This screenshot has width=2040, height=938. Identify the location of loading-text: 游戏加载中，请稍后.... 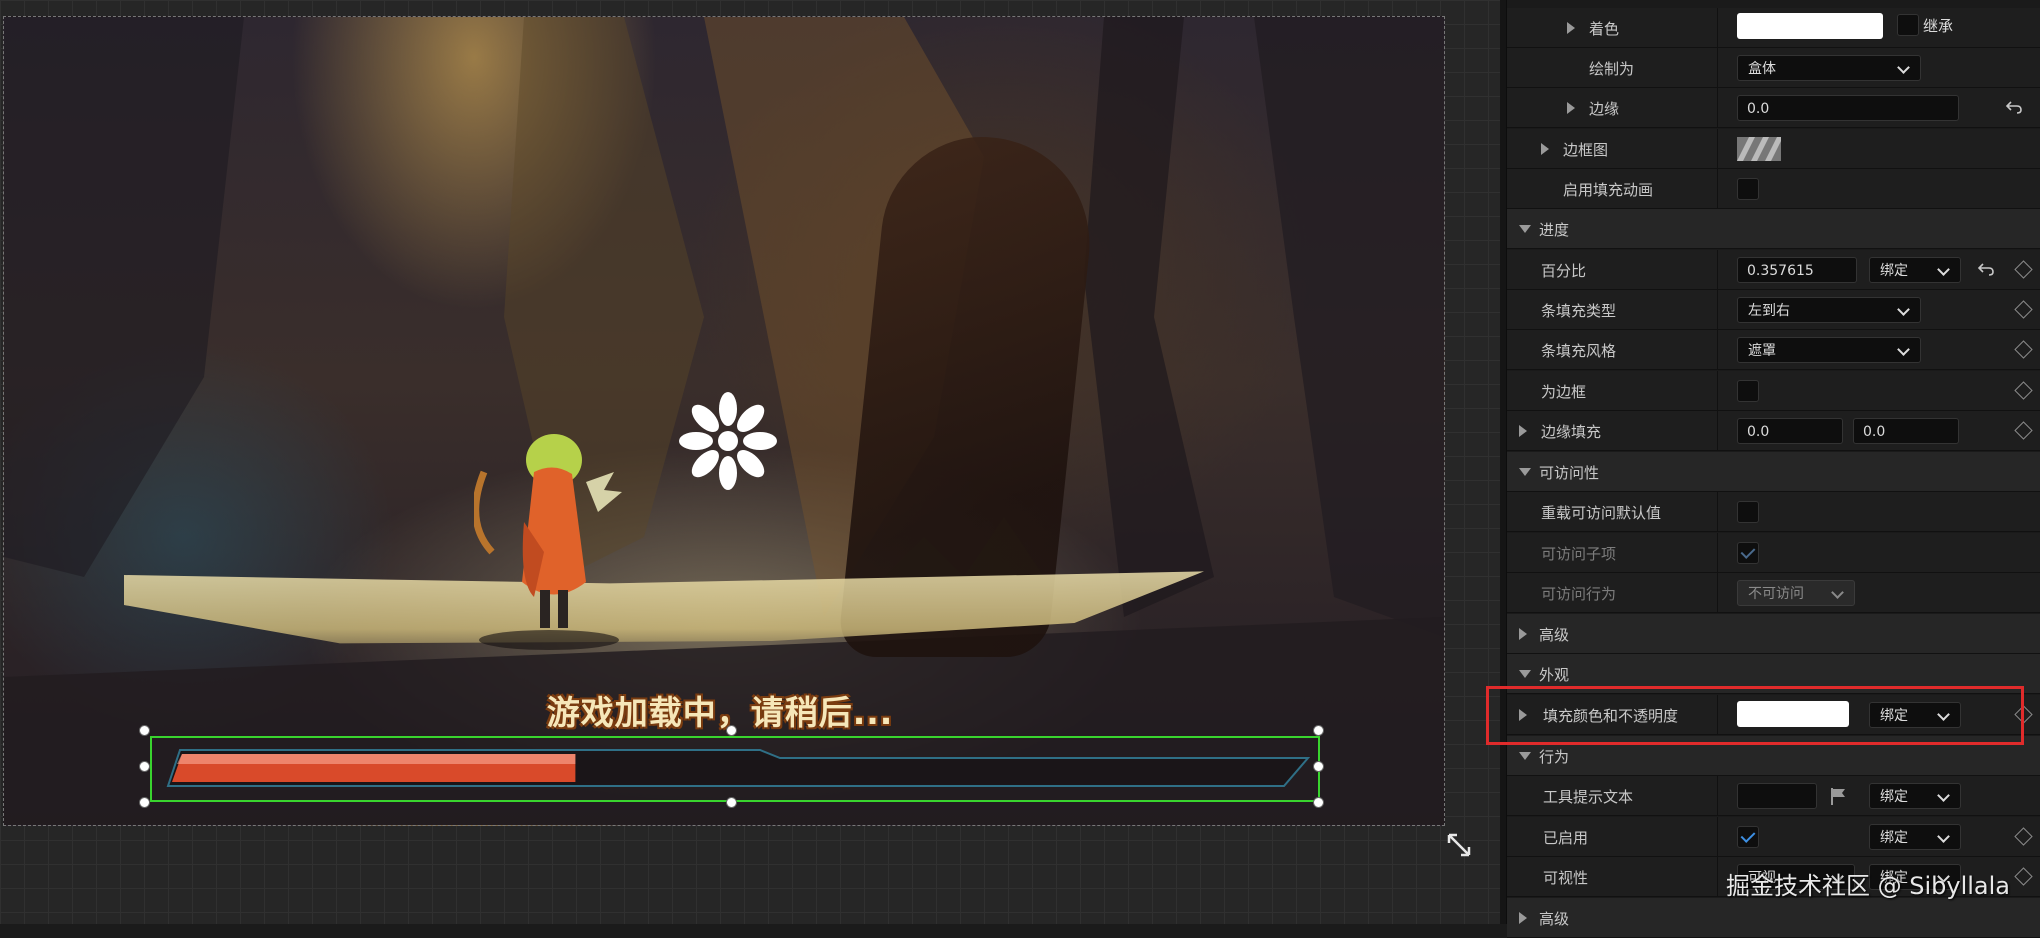
(720, 710).